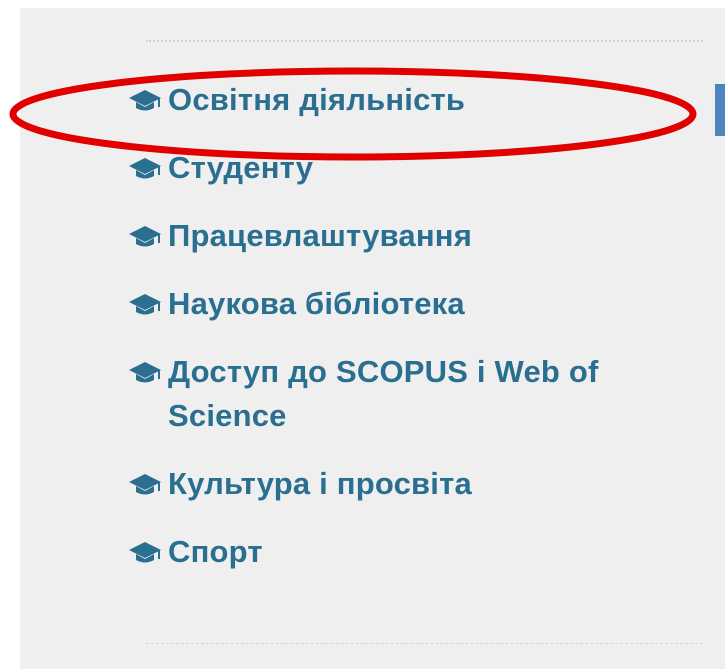 The image size is (725, 669). What do you see at coordinates (720, 110) in the screenshot?
I see `side-tab` at bounding box center [720, 110].